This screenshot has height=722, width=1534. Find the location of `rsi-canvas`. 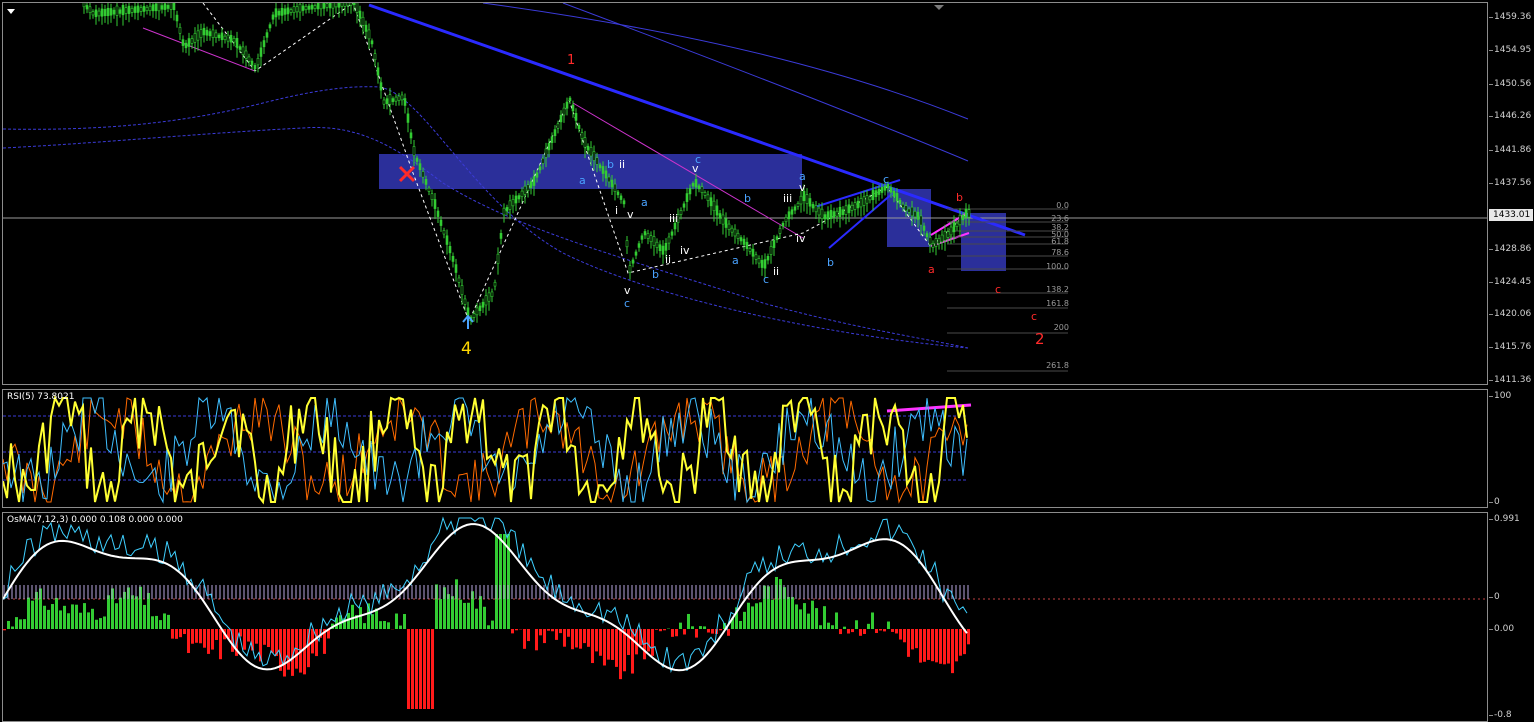

rsi-canvas is located at coordinates (487, 450).